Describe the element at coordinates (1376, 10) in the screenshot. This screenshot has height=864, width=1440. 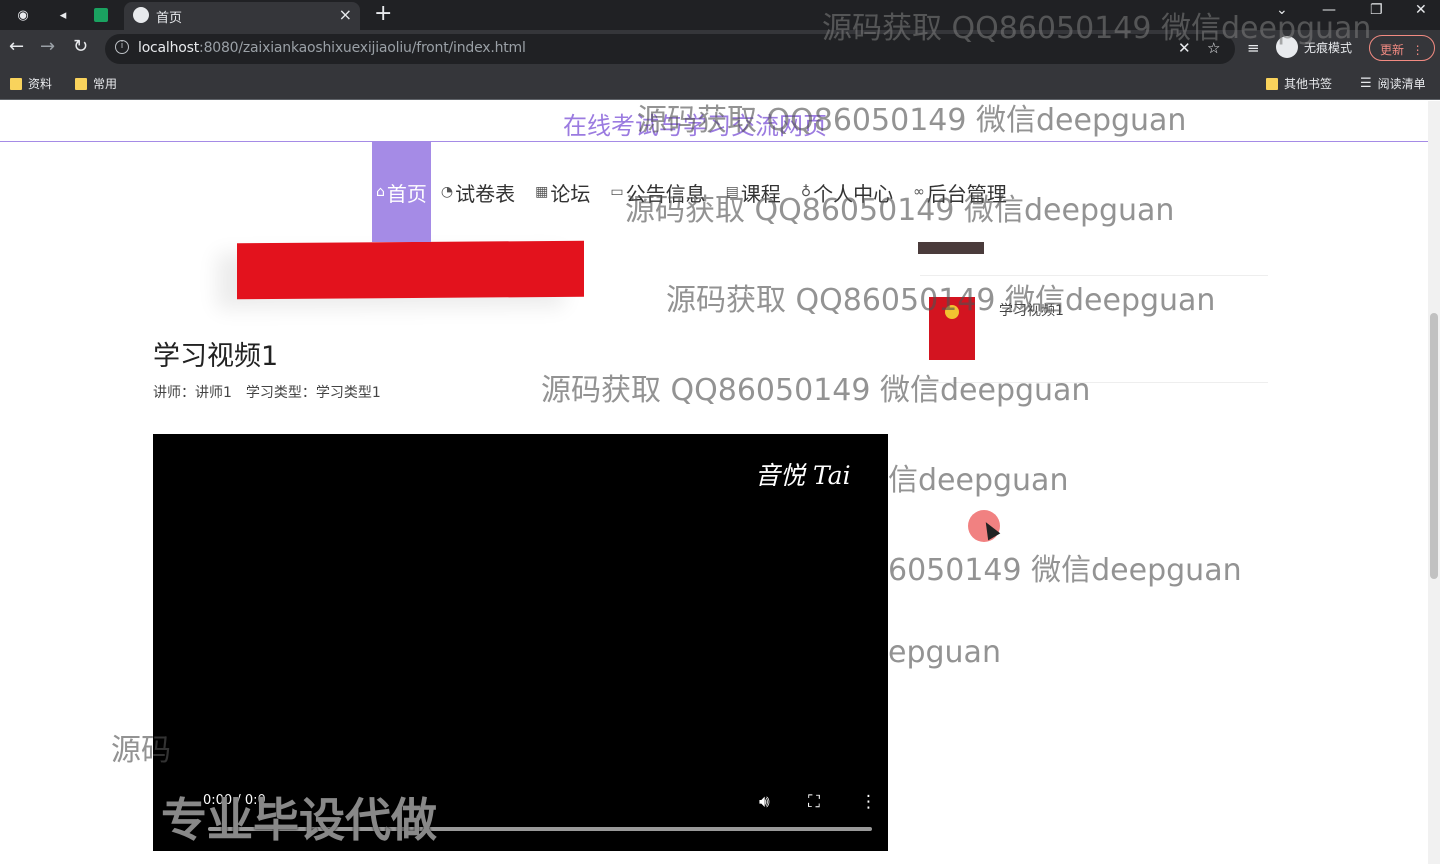
I see `restore-icon: ❐` at that location.